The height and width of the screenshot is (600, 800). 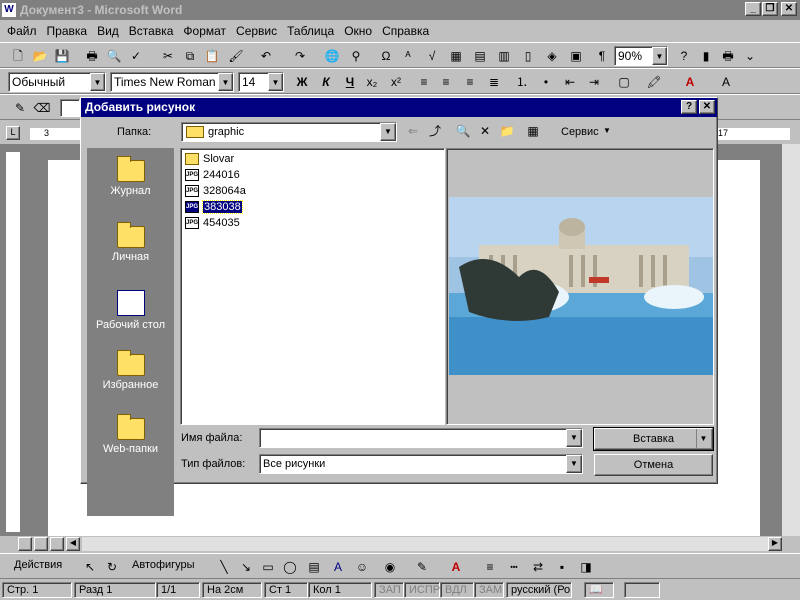 What do you see at coordinates (726, 82) in the screenshot?
I see `text-direction-icon: A` at bounding box center [726, 82].